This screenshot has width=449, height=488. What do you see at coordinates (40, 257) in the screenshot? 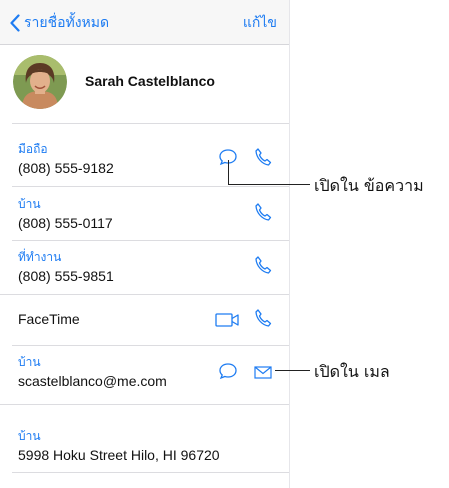
I see `phone-label-work: ที่ทำงาน` at bounding box center [40, 257].